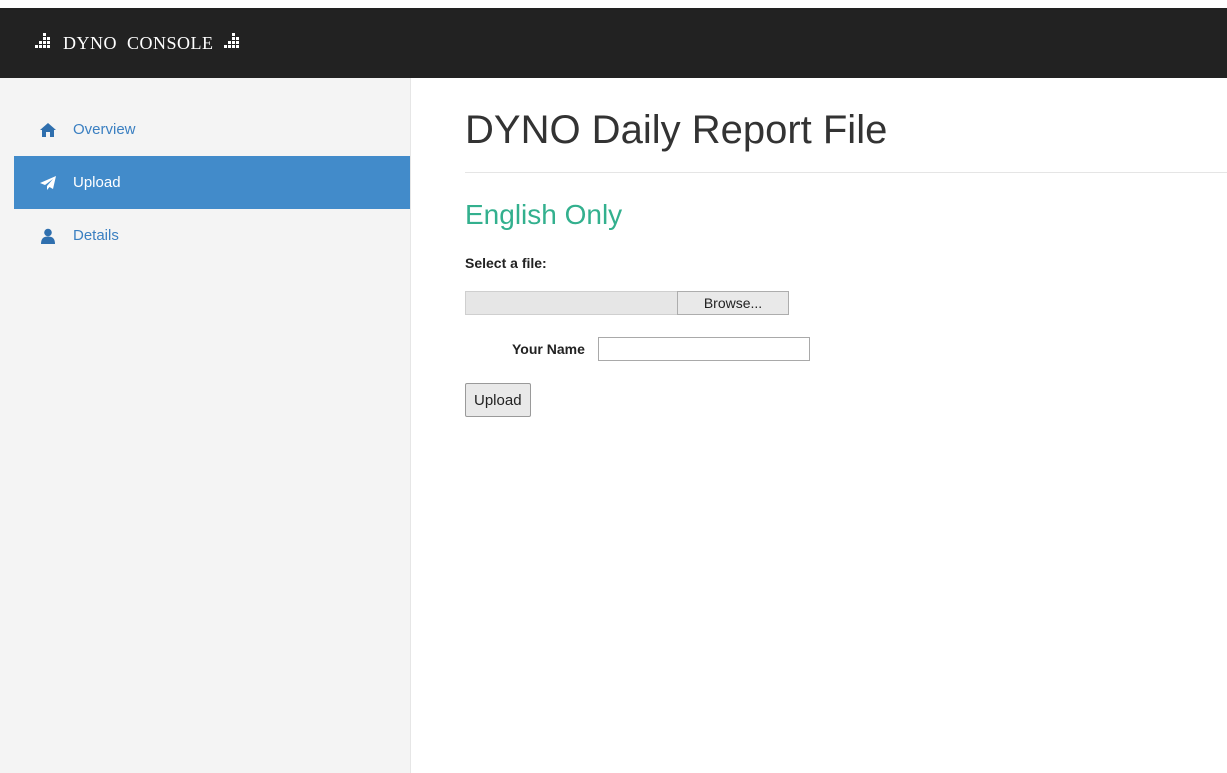  Describe the element at coordinates (212, 235) in the screenshot. I see `sidebar-item-details: Details` at that location.